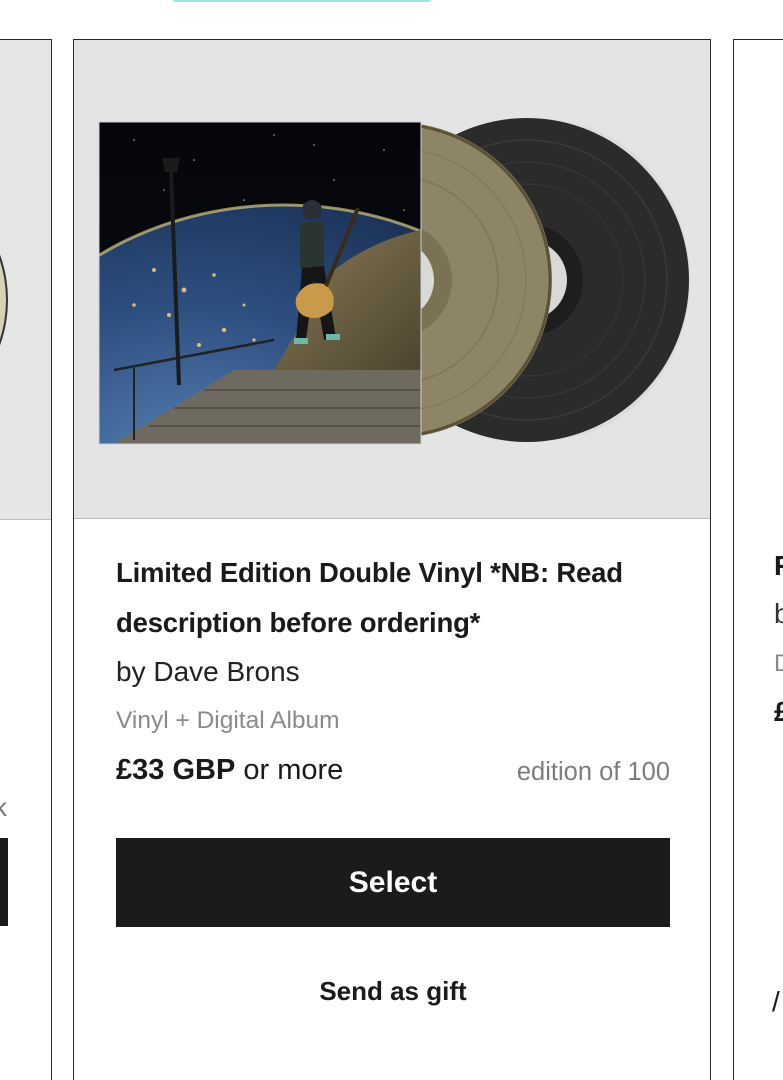  I want to click on price-suffix: or more, so click(293, 770).